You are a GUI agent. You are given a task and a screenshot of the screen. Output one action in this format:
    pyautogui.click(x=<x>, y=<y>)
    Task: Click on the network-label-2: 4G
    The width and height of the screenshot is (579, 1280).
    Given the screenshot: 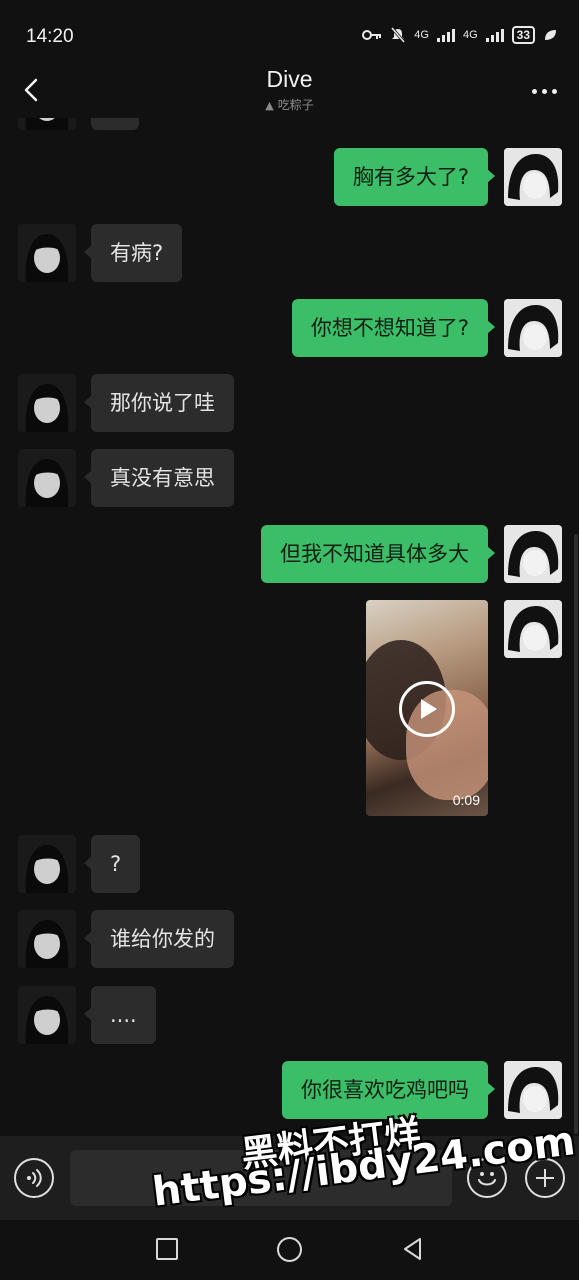 What is the action you would take?
    pyautogui.click(x=470, y=35)
    